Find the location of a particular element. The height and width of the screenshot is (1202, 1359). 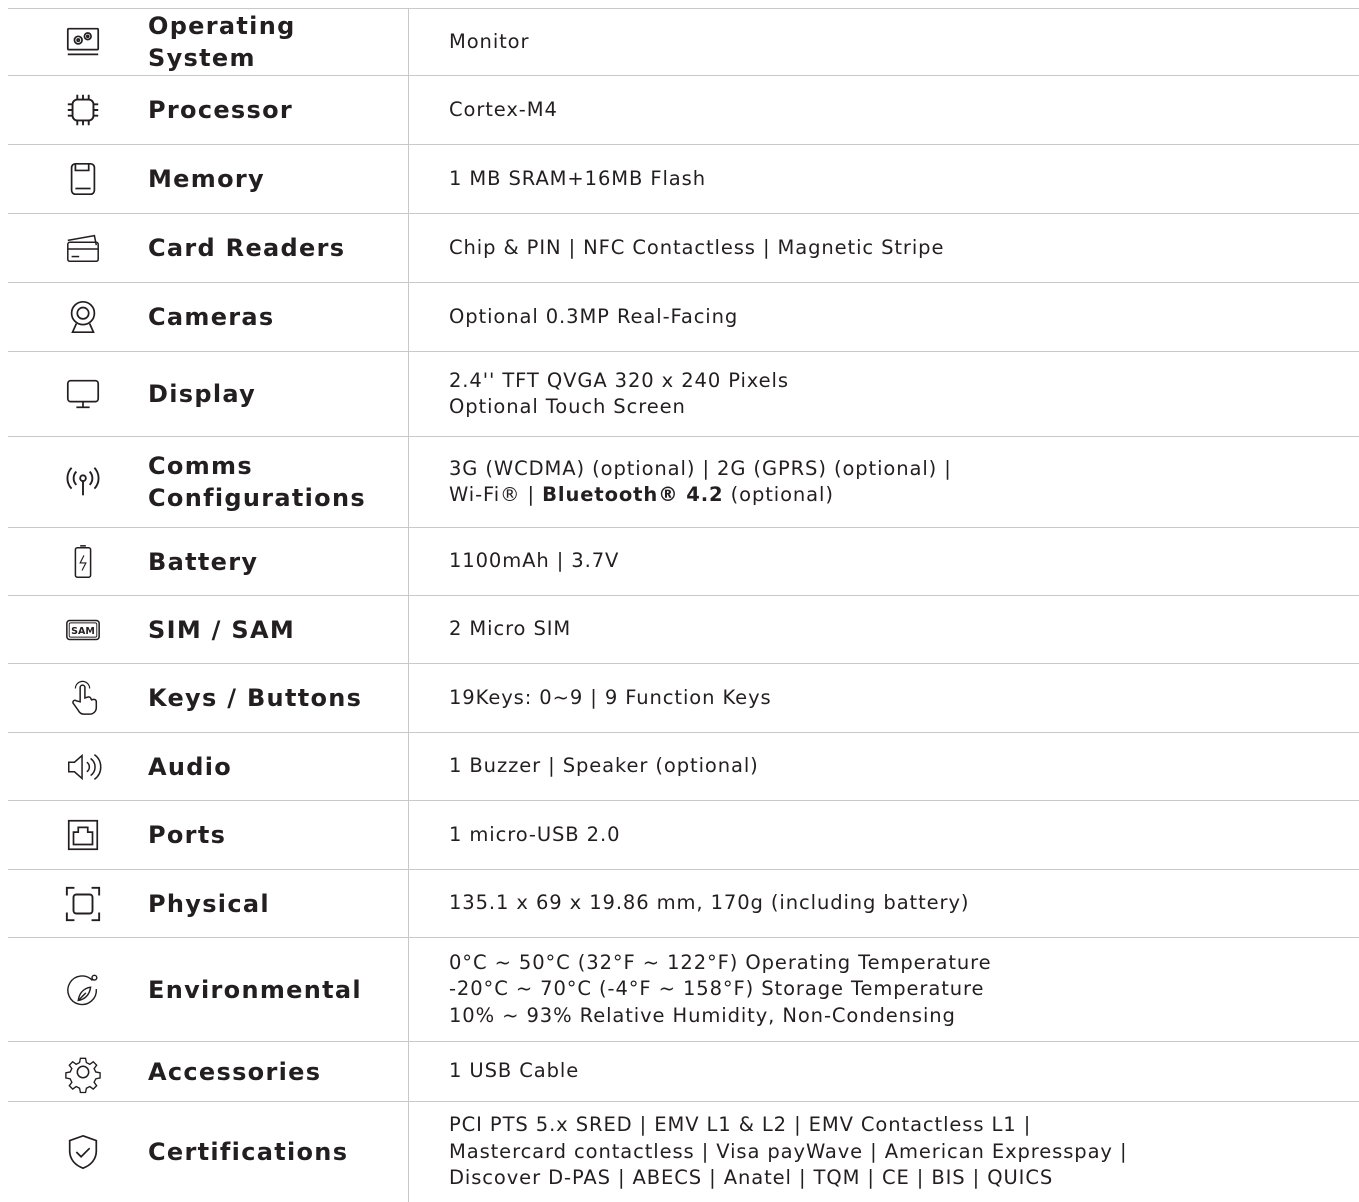

label-cell: Card Readers is located at coordinates (208, 248).